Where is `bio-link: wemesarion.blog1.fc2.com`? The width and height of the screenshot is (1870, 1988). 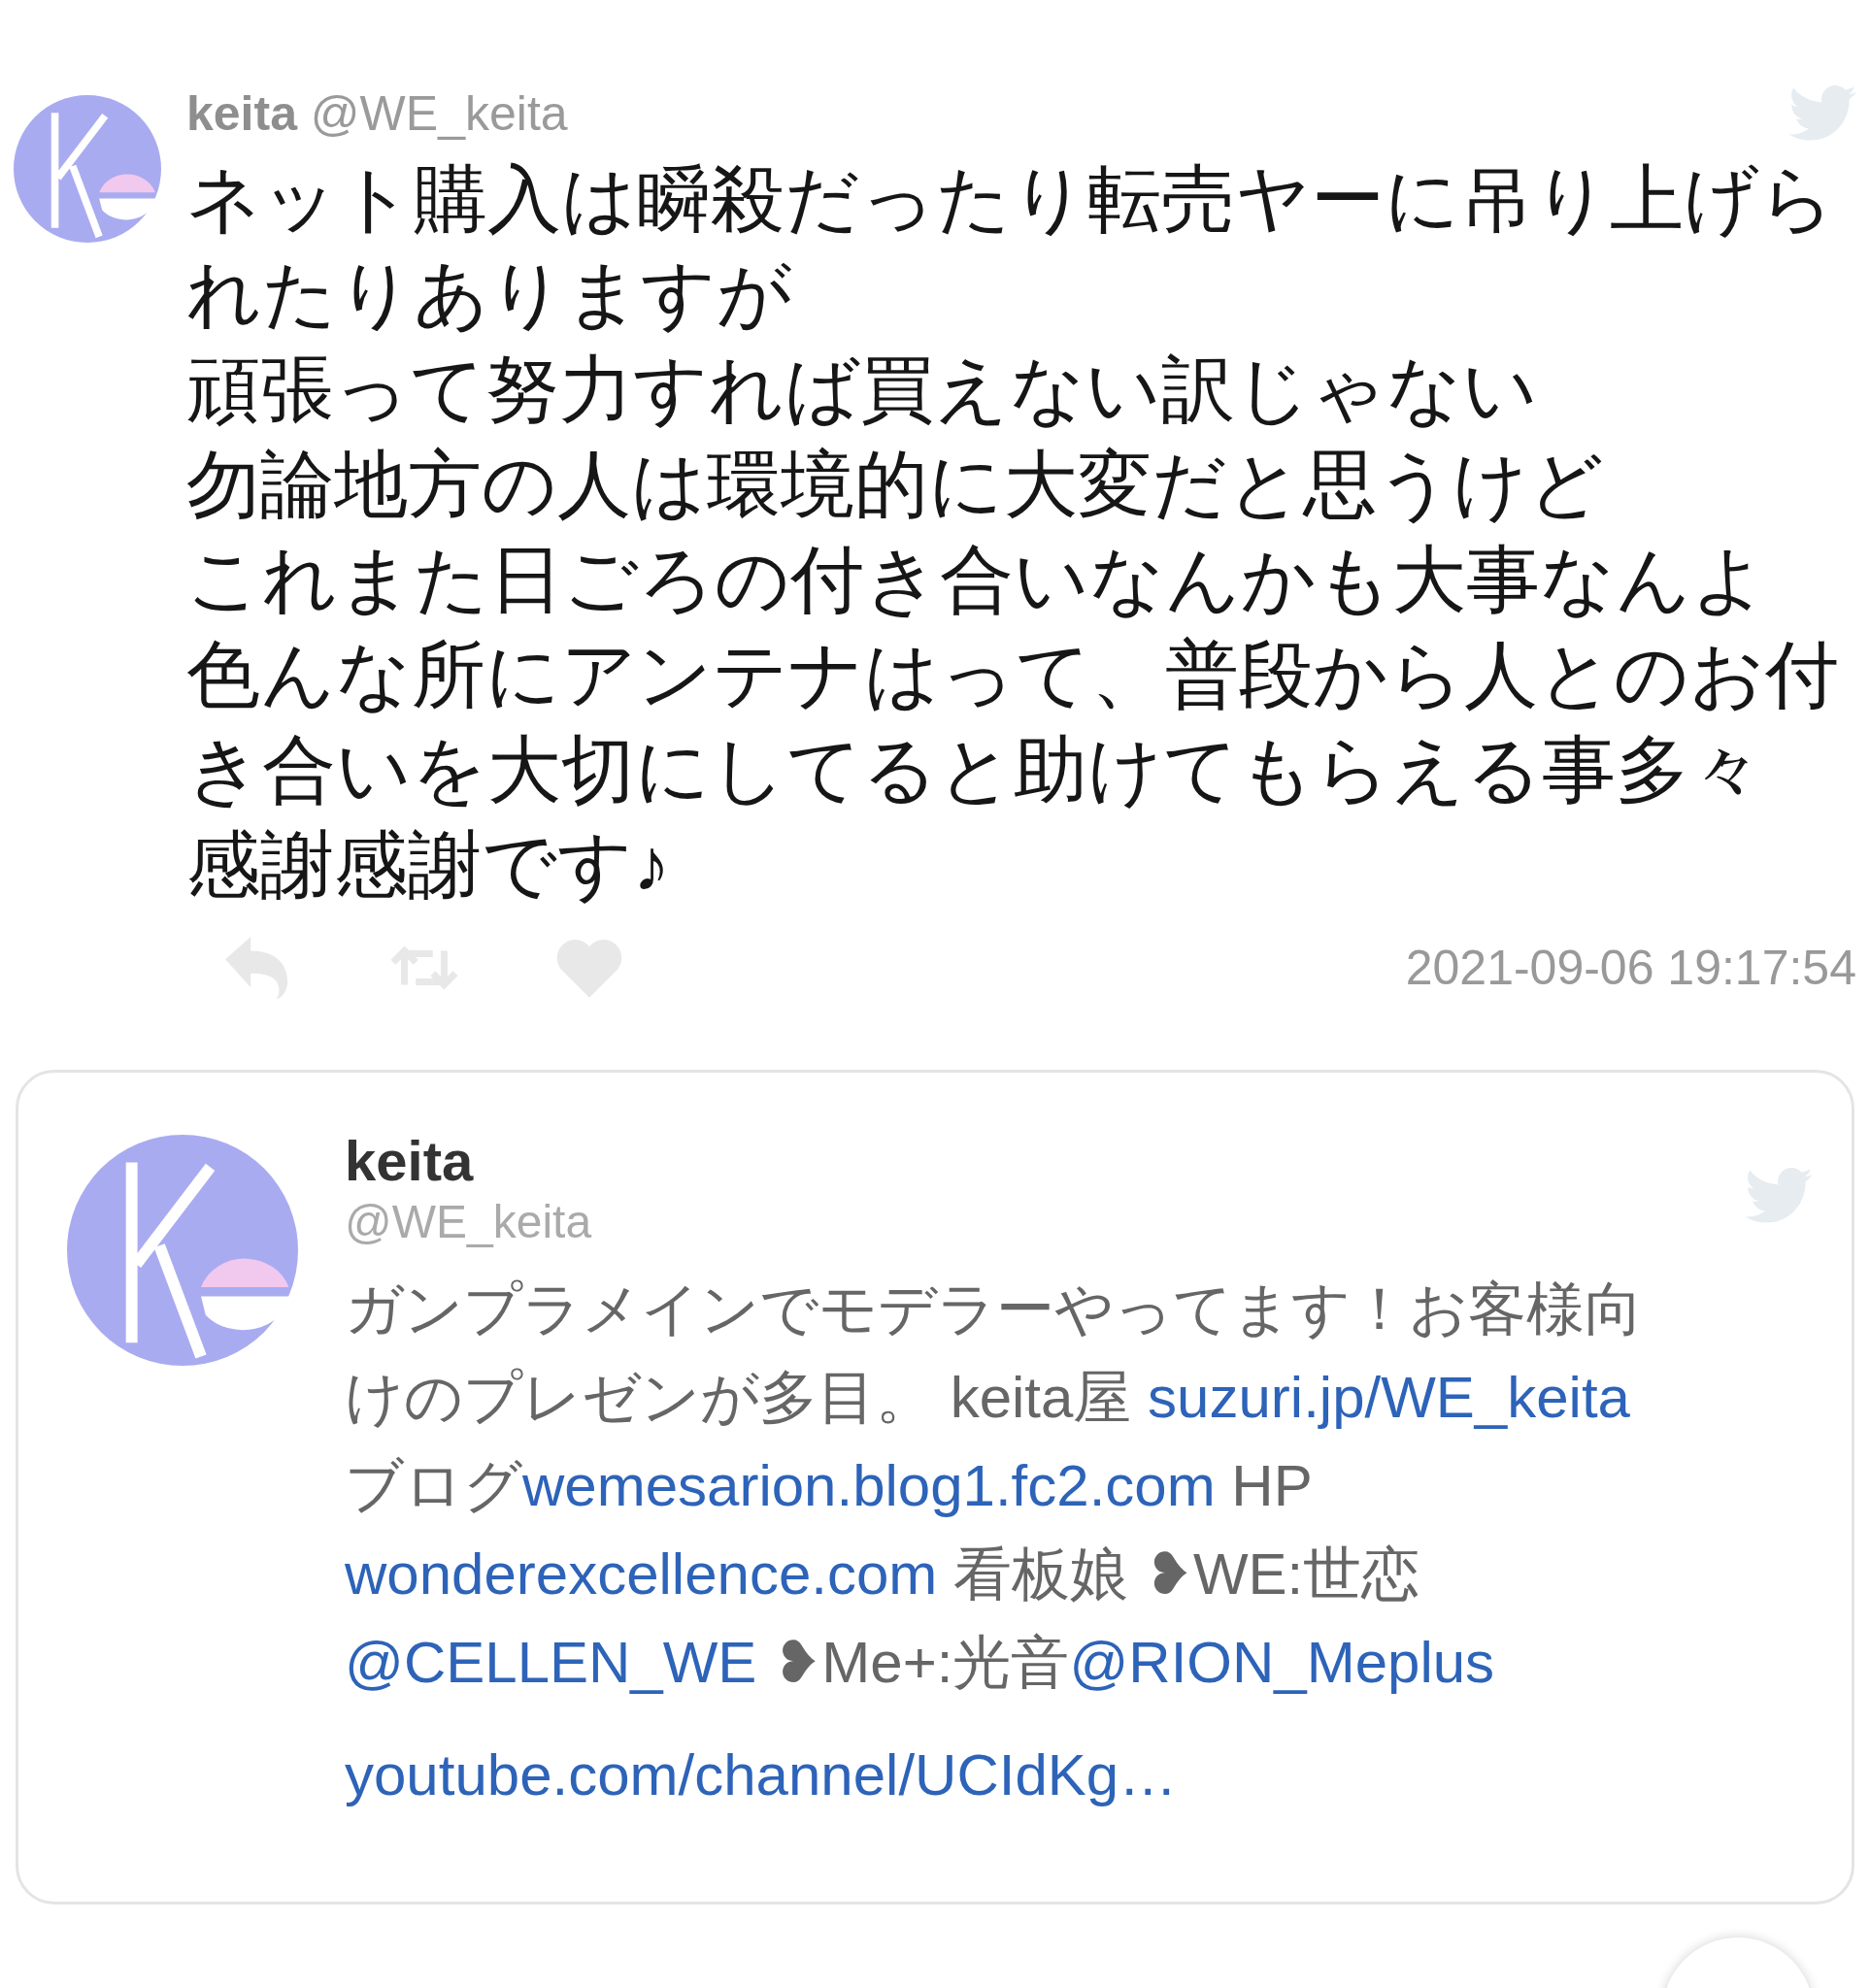
bio-link: wemesarion.blog1.fc2.com is located at coordinates (869, 1486).